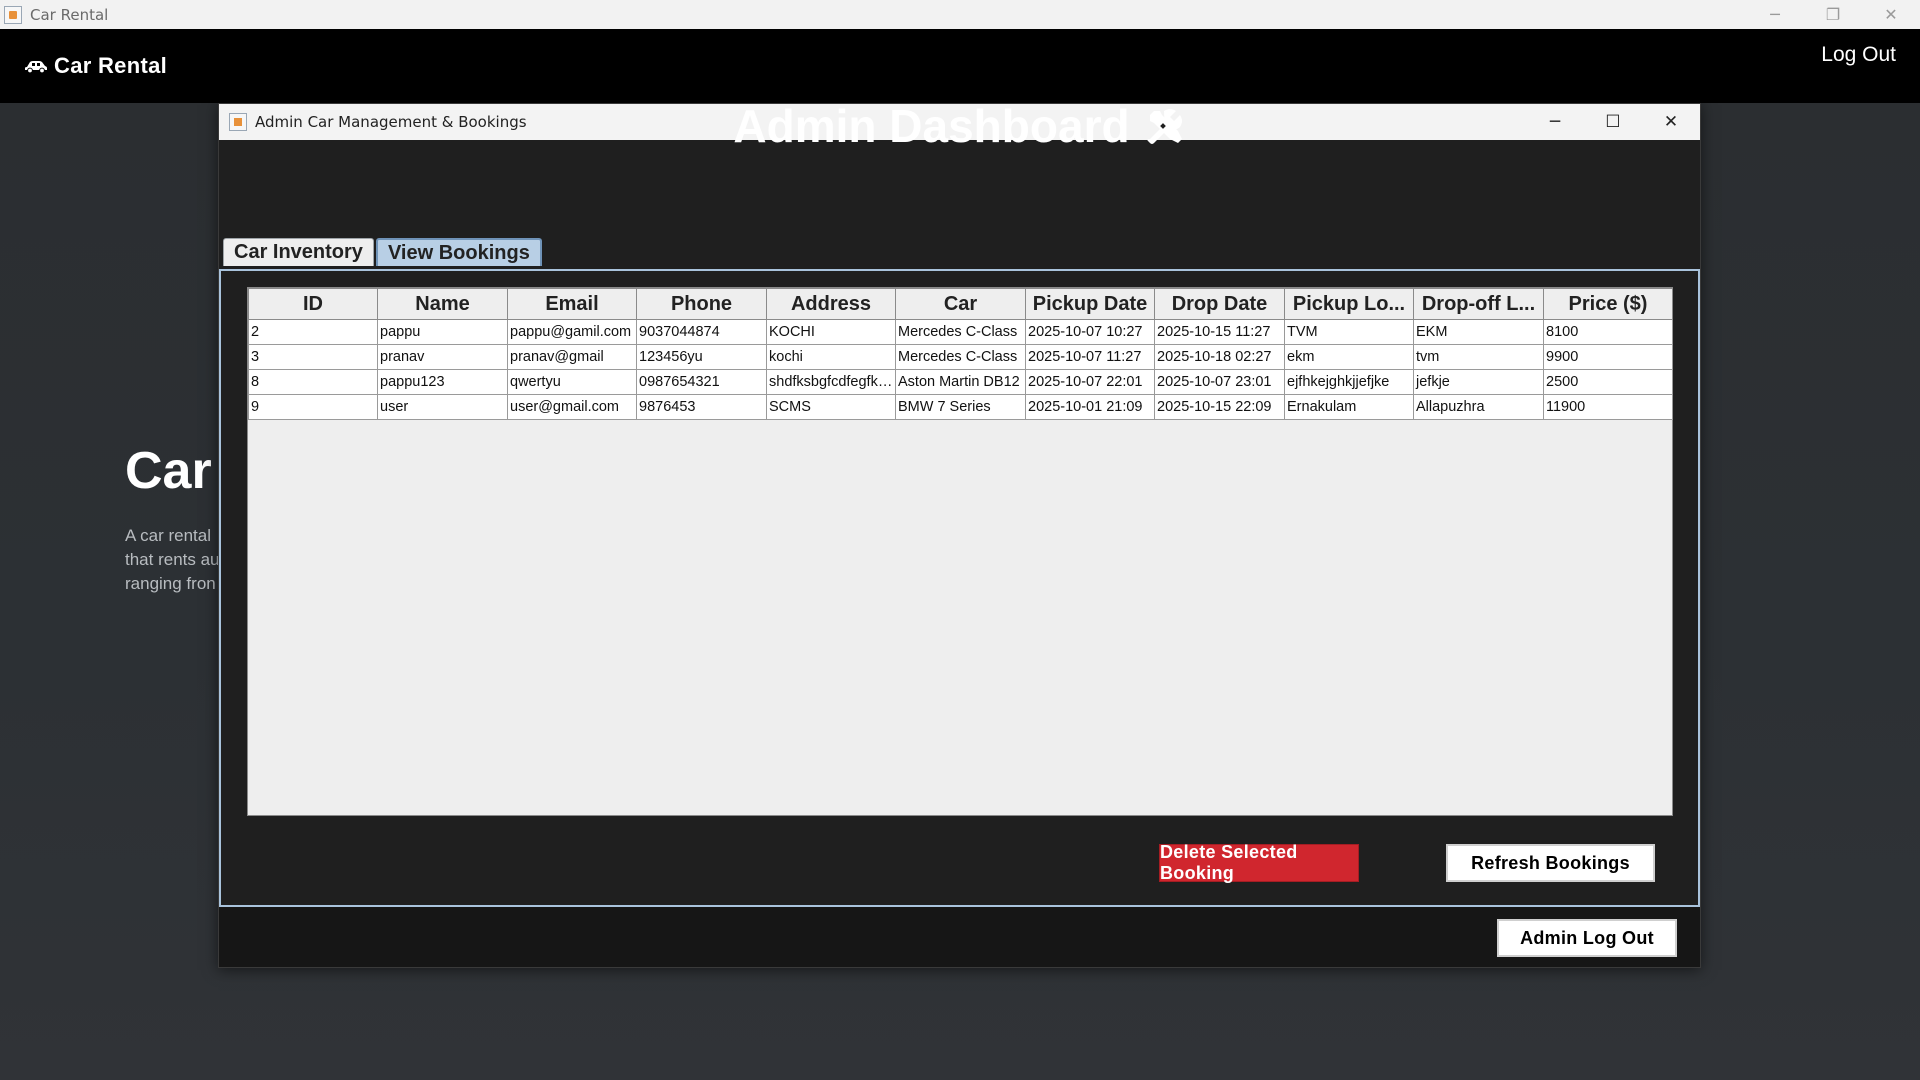 The height and width of the screenshot is (1080, 1920). Describe the element at coordinates (1775, 14) in the screenshot. I see `minimize-icon: ─` at that location.